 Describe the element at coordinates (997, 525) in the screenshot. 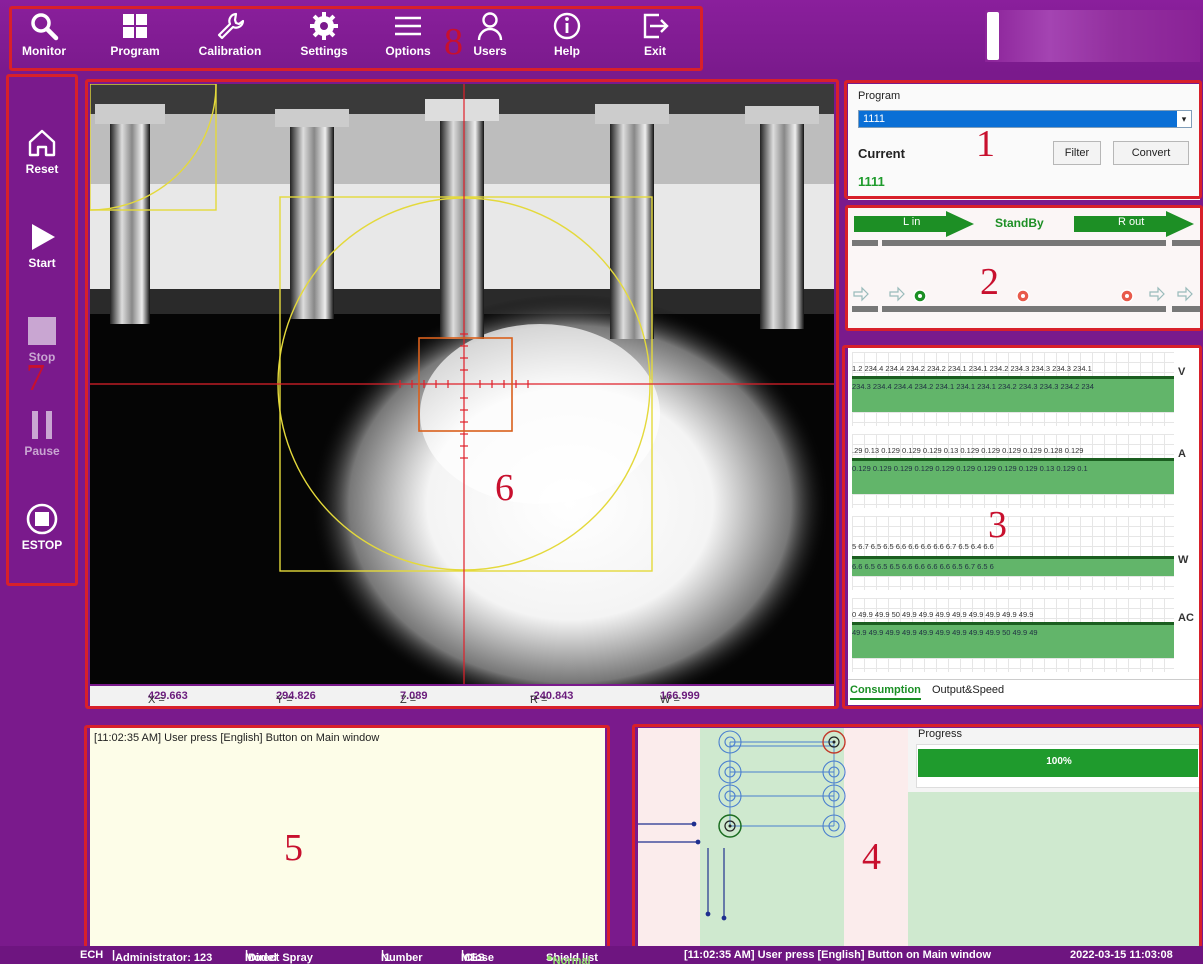

I see `annotation-label-3: 3` at that location.